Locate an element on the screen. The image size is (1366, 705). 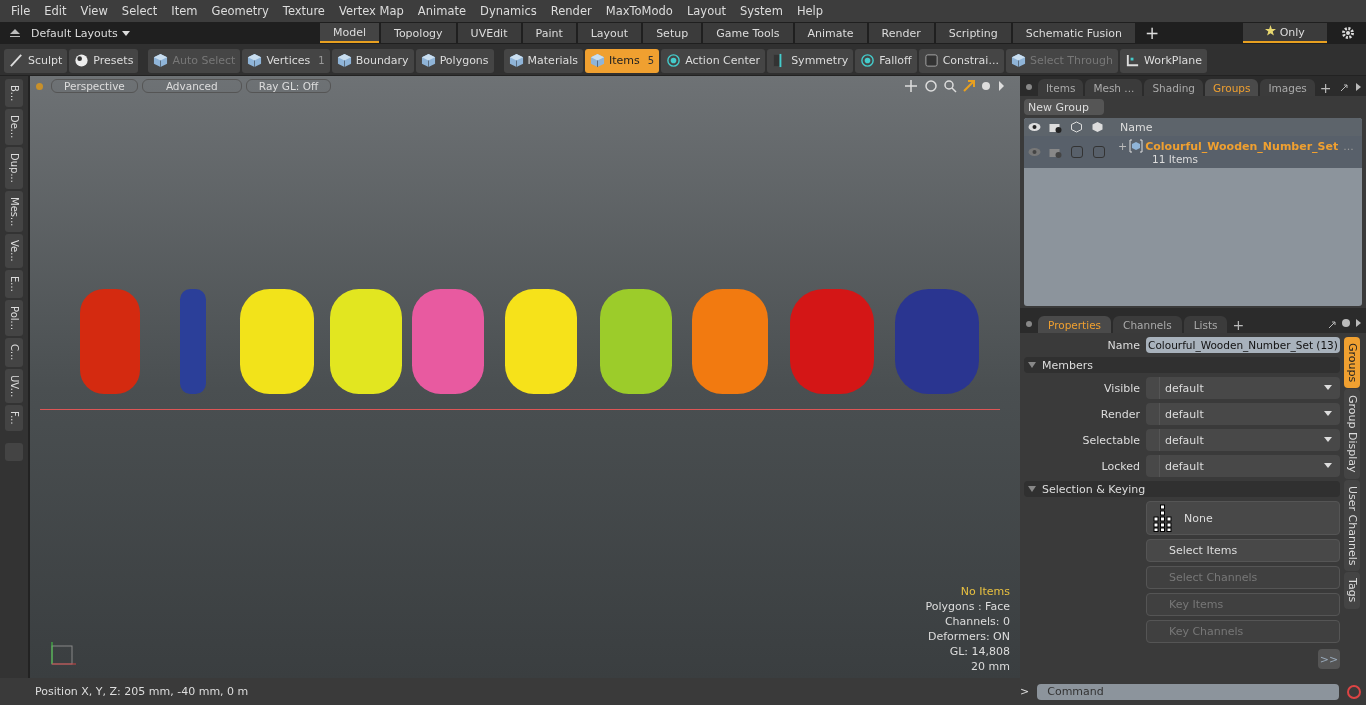
layout-tab: UVEdit is located at coordinates (489, 33).